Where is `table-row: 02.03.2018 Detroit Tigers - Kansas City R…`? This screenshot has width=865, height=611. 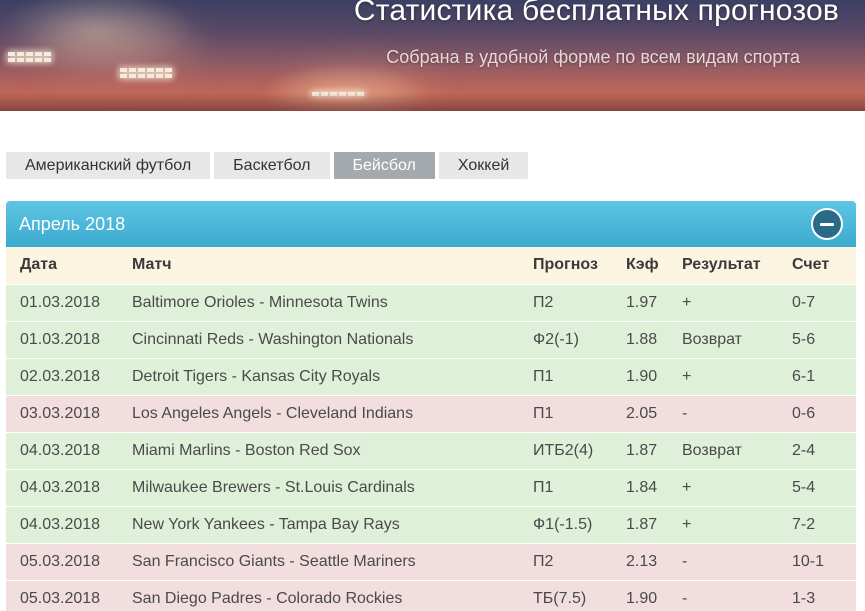 table-row: 02.03.2018 Detroit Tigers - Kansas City R… is located at coordinates (431, 376).